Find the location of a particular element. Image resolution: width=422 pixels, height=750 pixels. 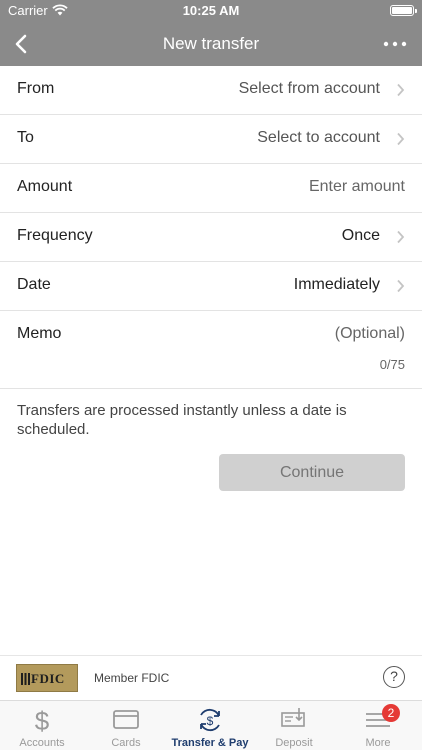

more-options-icon is located at coordinates (395, 44).